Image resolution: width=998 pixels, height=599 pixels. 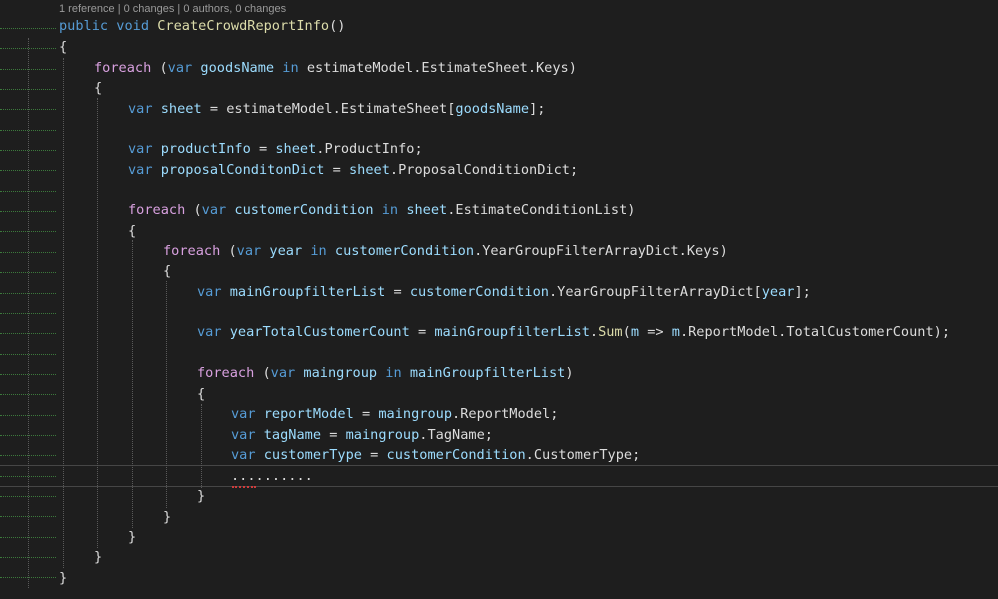 I want to click on current-line-highlight, so click(x=499, y=476).